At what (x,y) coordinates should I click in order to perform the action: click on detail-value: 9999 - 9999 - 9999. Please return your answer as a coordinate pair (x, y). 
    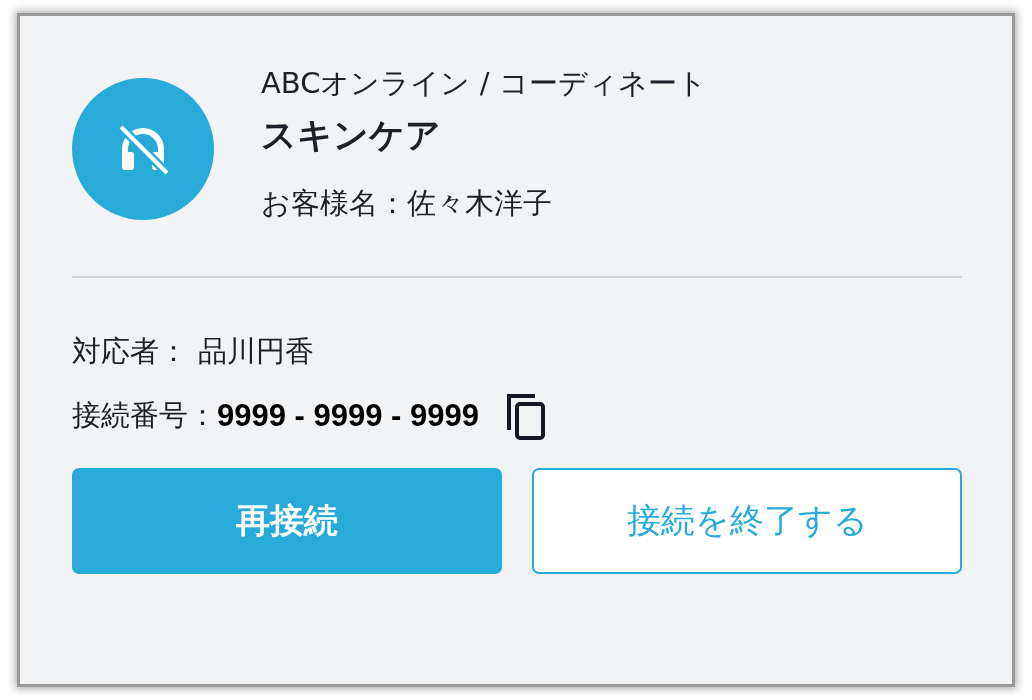
    Looking at the image, I should click on (348, 416).